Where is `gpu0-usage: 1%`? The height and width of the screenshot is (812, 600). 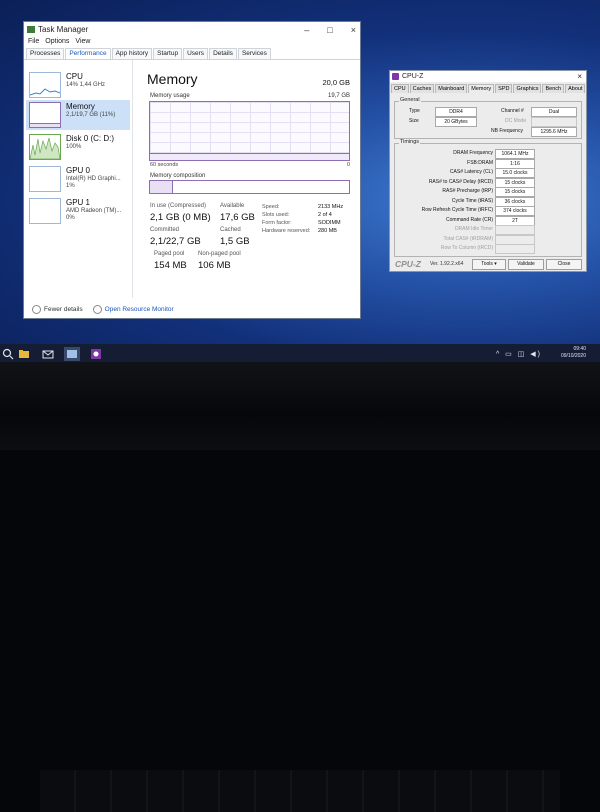
gpu0-usage: 1% is located at coordinates (70, 186).